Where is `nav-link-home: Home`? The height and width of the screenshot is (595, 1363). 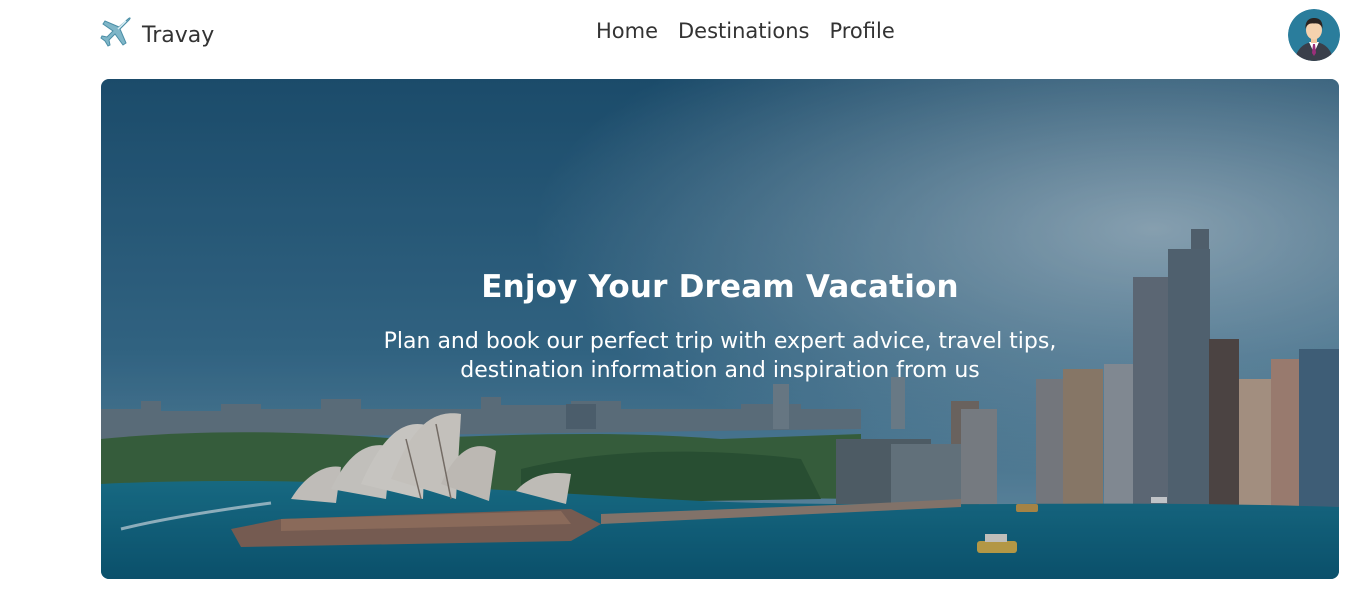
nav-link-home: Home is located at coordinates (627, 31).